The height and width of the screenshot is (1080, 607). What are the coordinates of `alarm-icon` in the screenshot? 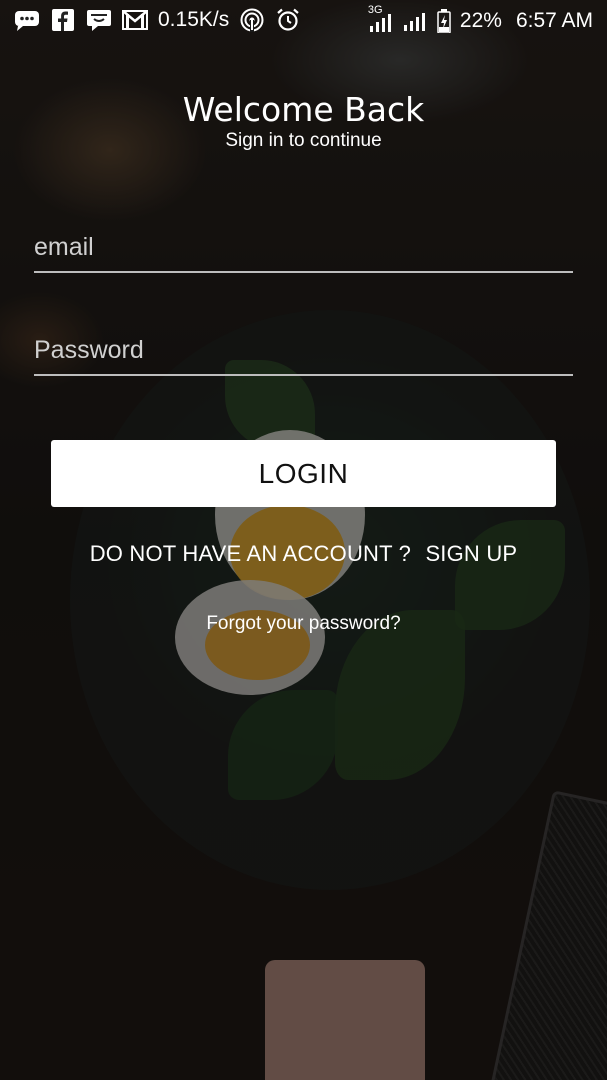 It's located at (288, 20).